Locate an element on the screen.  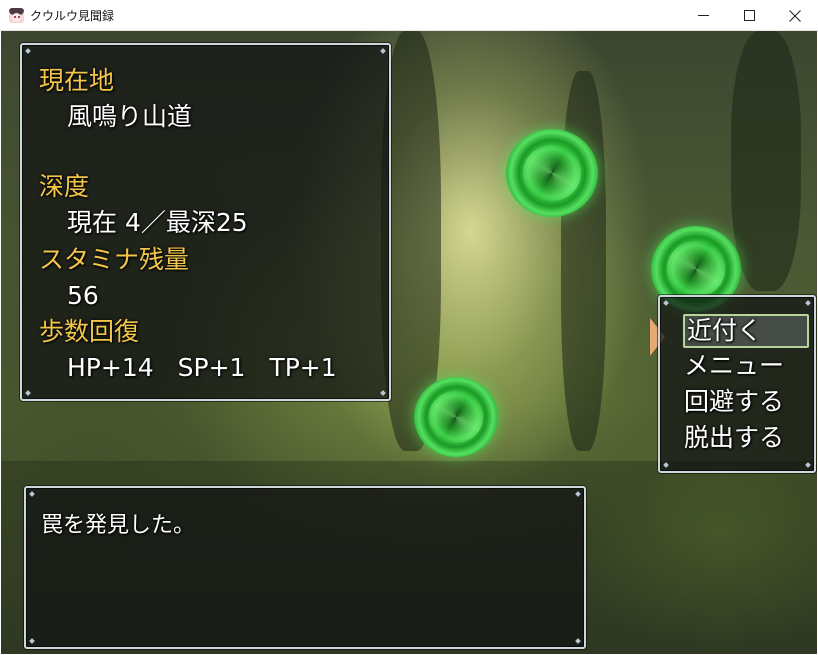
command-approach: 近付く is located at coordinates (746, 331).